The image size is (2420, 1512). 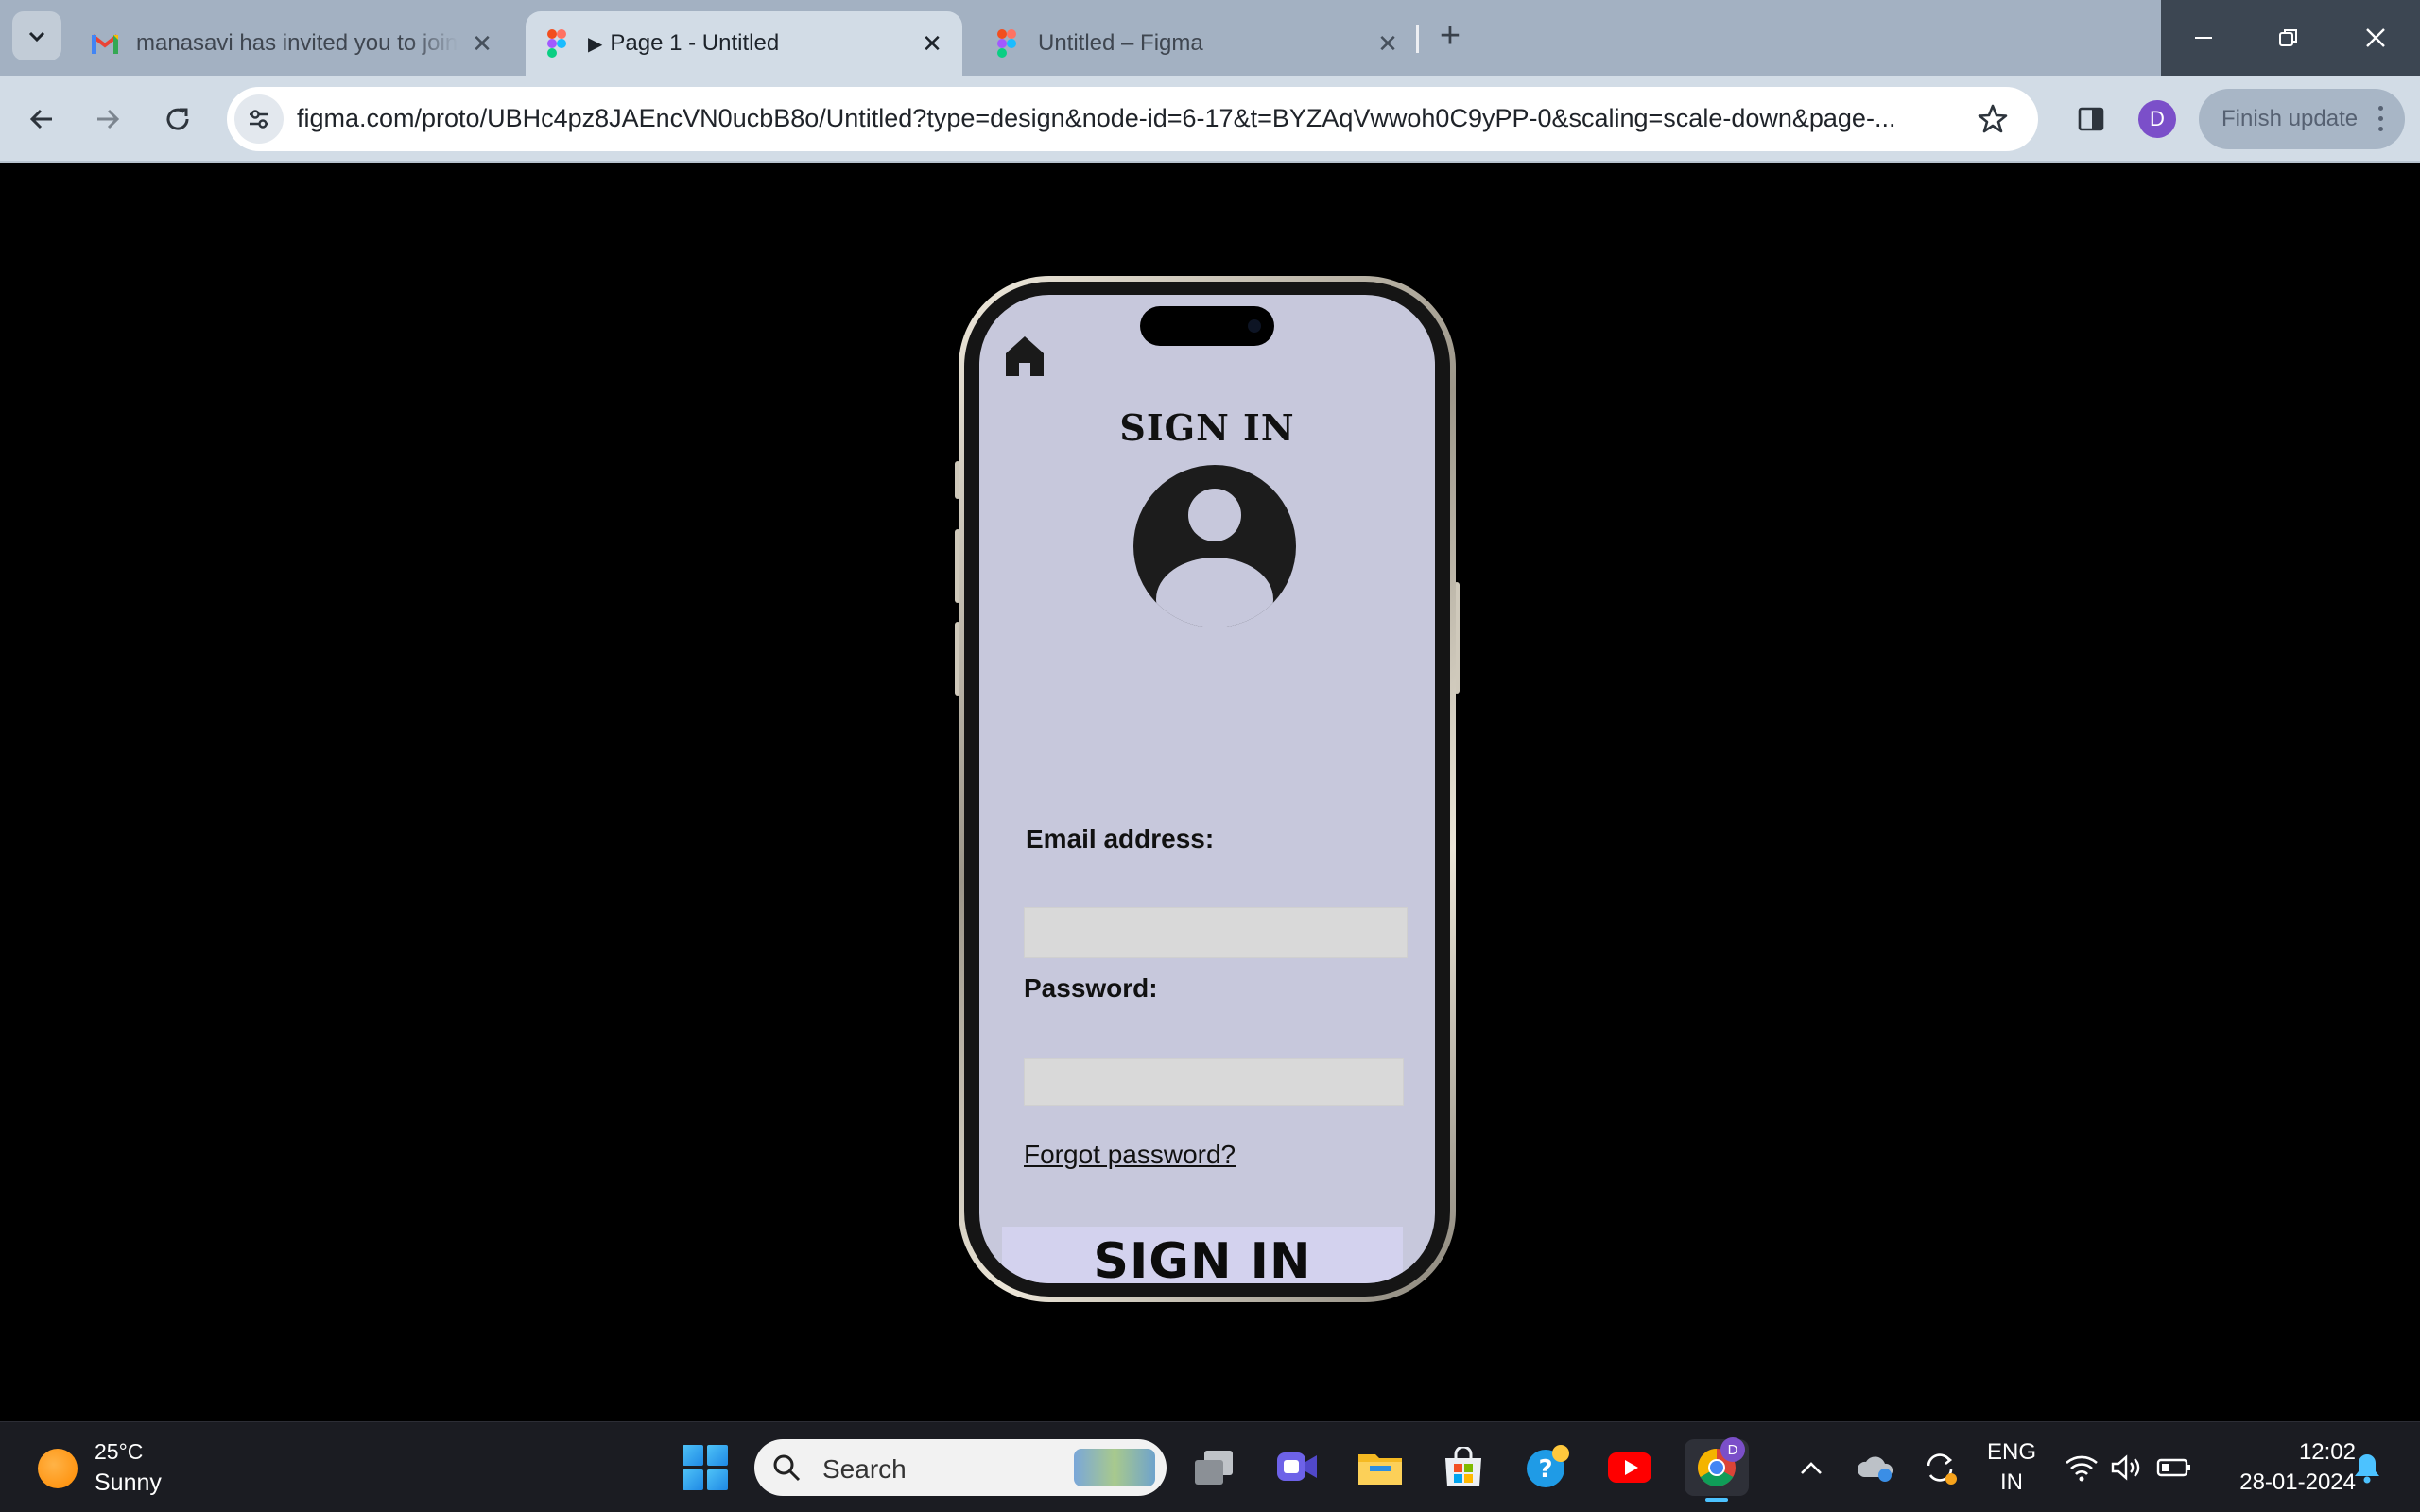 What do you see at coordinates (1875, 1467) in the screenshot?
I see `onedrive-icon` at bounding box center [1875, 1467].